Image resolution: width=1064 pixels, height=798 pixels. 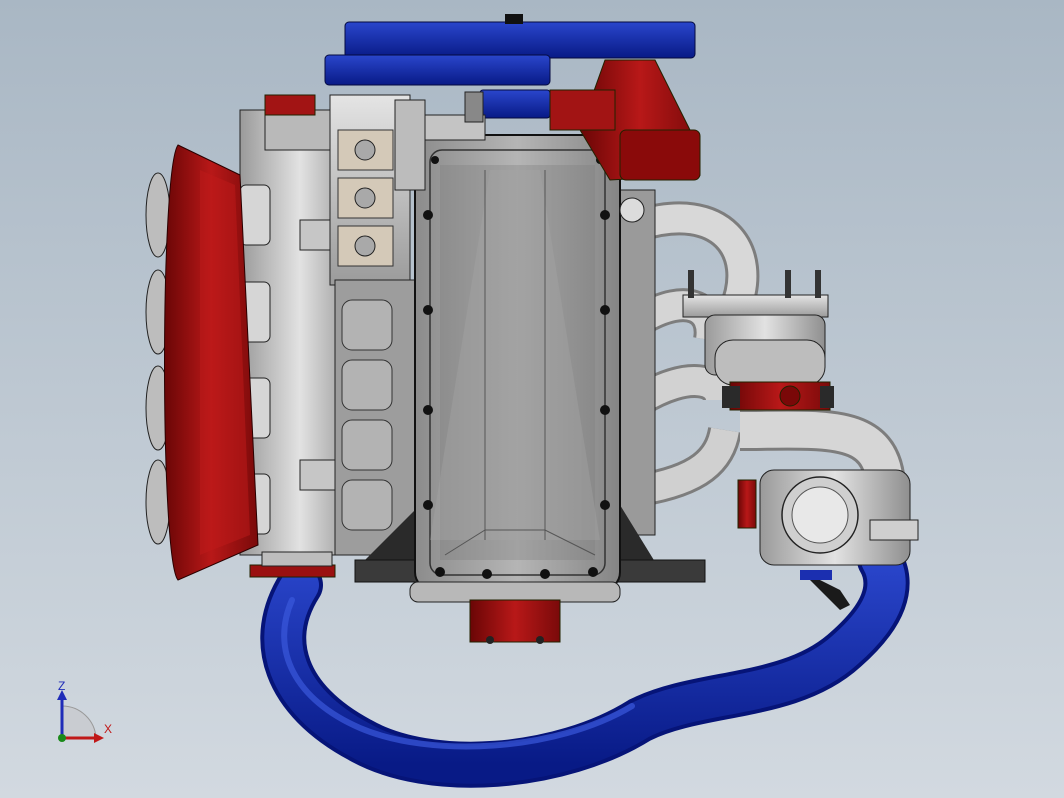 I want to click on y-axis-dot, so click(x=62, y=738).